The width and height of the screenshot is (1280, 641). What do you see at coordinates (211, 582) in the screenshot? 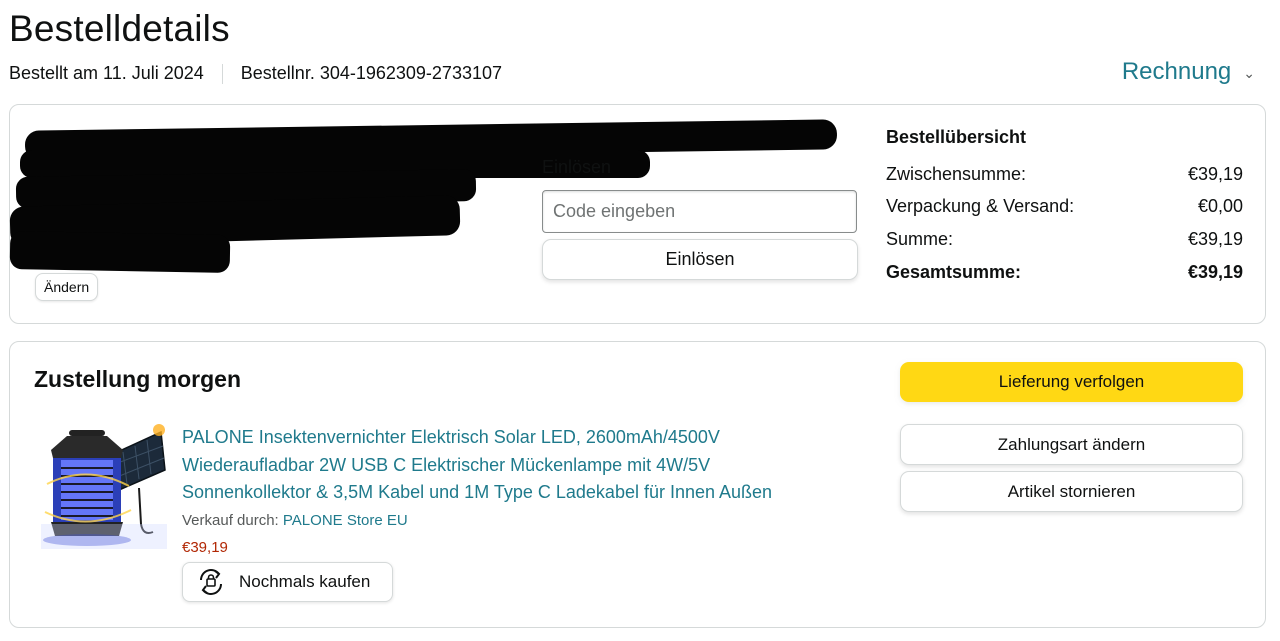
I see `buy-again-icon` at bounding box center [211, 582].